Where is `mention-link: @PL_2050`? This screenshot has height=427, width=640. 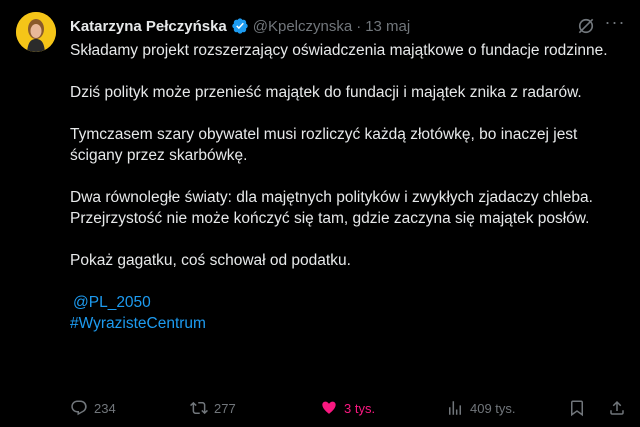 mention-link: @PL_2050 is located at coordinates (349, 302).